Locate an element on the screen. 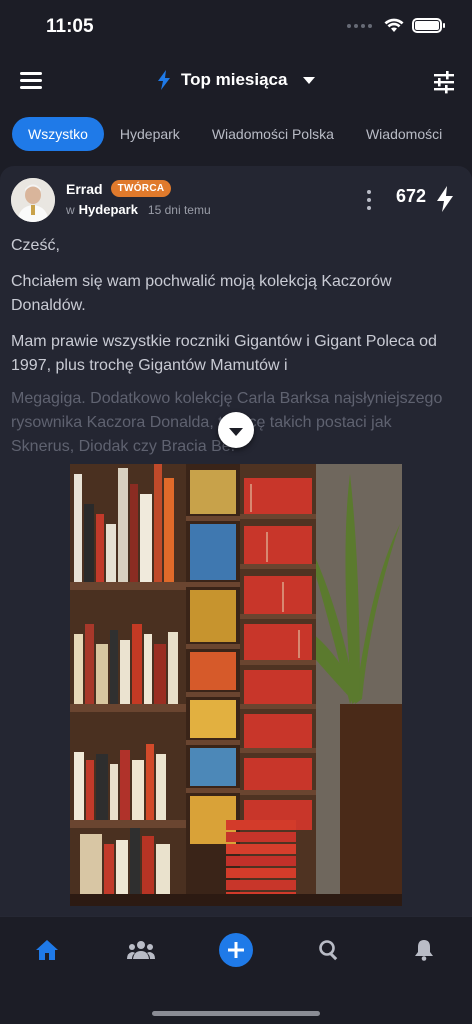 The height and width of the screenshot is (1024, 472). tab-wszystko: Wszystko is located at coordinates (58, 134).